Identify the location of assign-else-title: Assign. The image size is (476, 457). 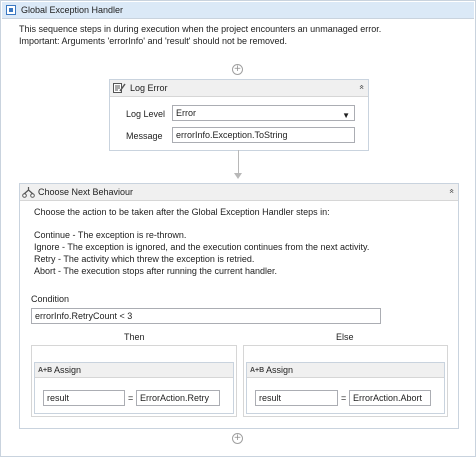
(280, 370).